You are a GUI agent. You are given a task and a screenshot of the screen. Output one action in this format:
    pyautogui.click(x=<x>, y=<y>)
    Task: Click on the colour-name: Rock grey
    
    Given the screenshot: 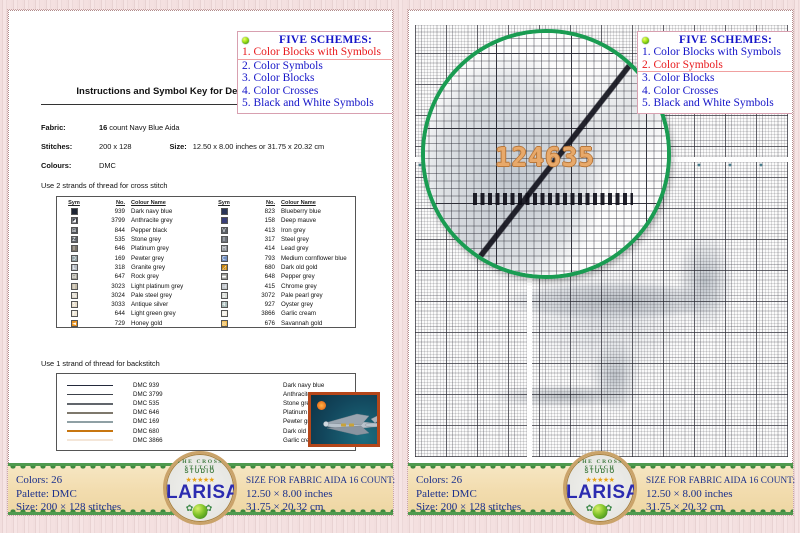 What is the action you would take?
    pyautogui.click(x=145, y=277)
    